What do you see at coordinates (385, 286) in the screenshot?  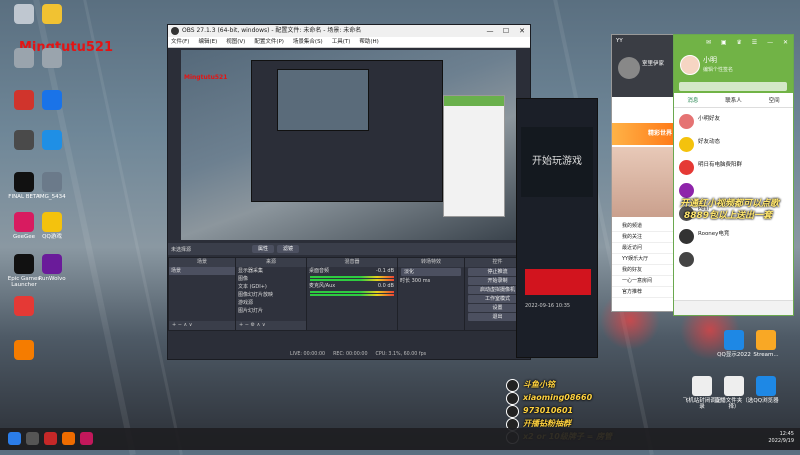 I see `mixer-level: 0.0 dB` at bounding box center [385, 286].